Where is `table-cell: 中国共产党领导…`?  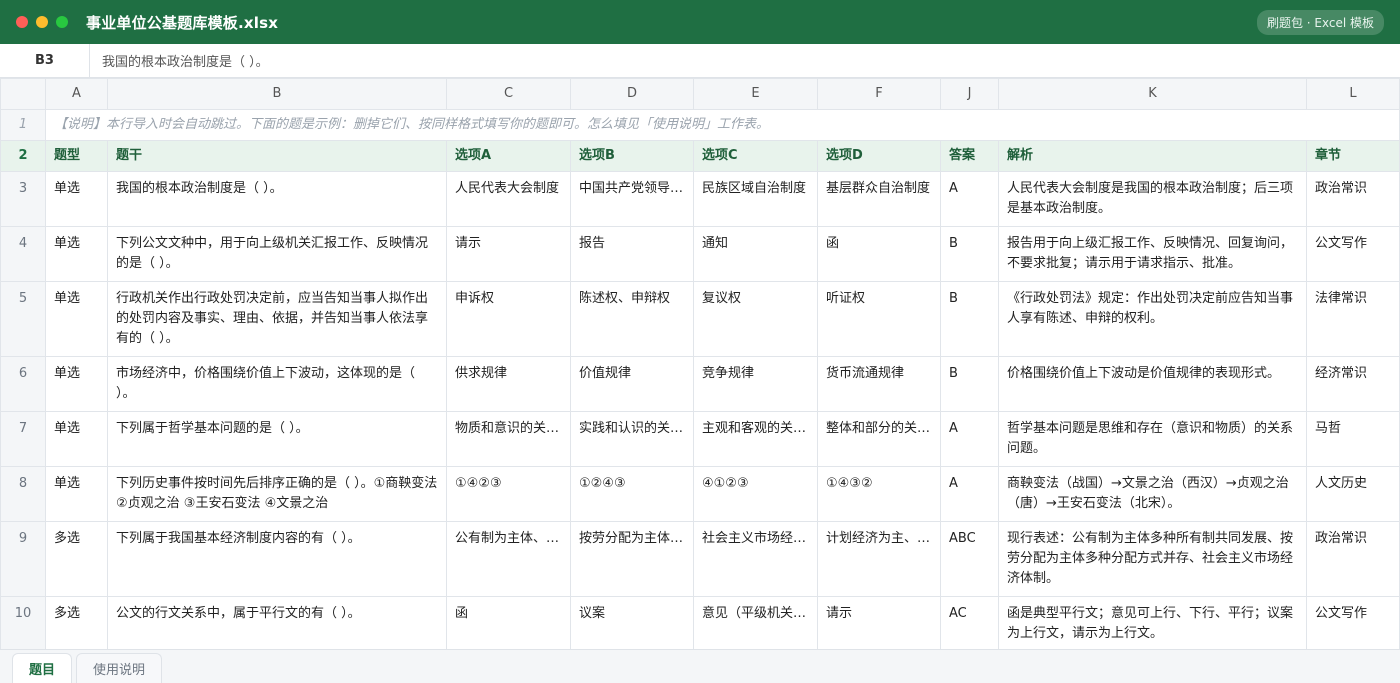 table-cell: 中国共产党领导… is located at coordinates (632, 199).